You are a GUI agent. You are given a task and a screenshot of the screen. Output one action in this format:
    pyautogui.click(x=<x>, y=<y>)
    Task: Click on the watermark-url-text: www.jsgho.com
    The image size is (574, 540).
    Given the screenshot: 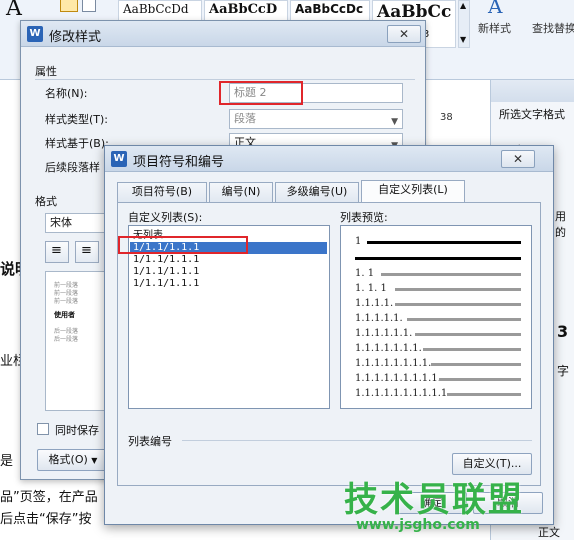 What is the action you would take?
    pyautogui.click(x=418, y=525)
    